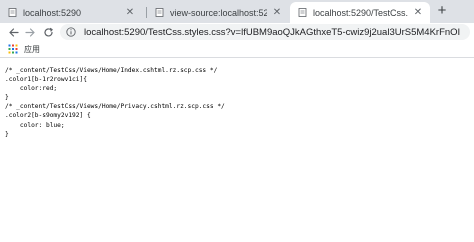 The width and height of the screenshot is (474, 242). I want to click on reload-button, so click(48, 32).